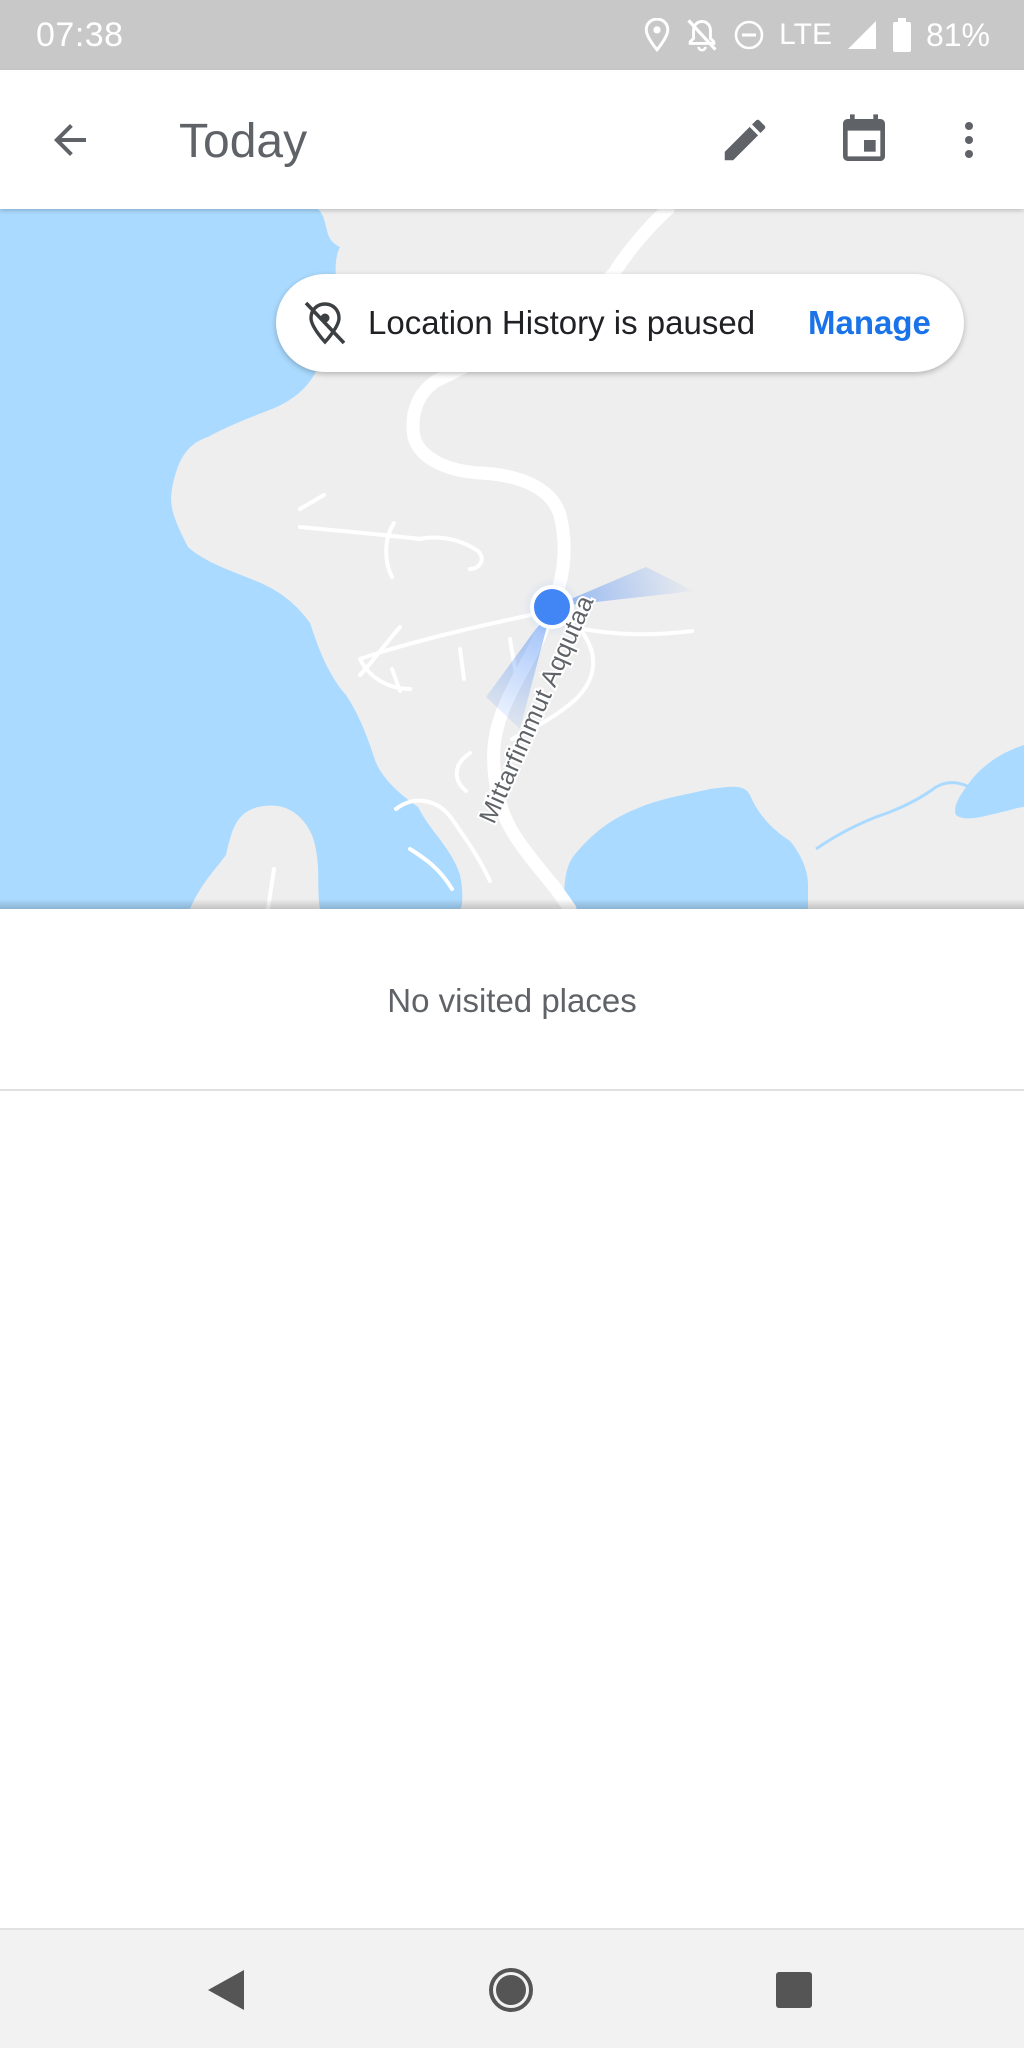 The width and height of the screenshot is (1024, 2048). I want to click on location-pin-icon, so click(657, 35).